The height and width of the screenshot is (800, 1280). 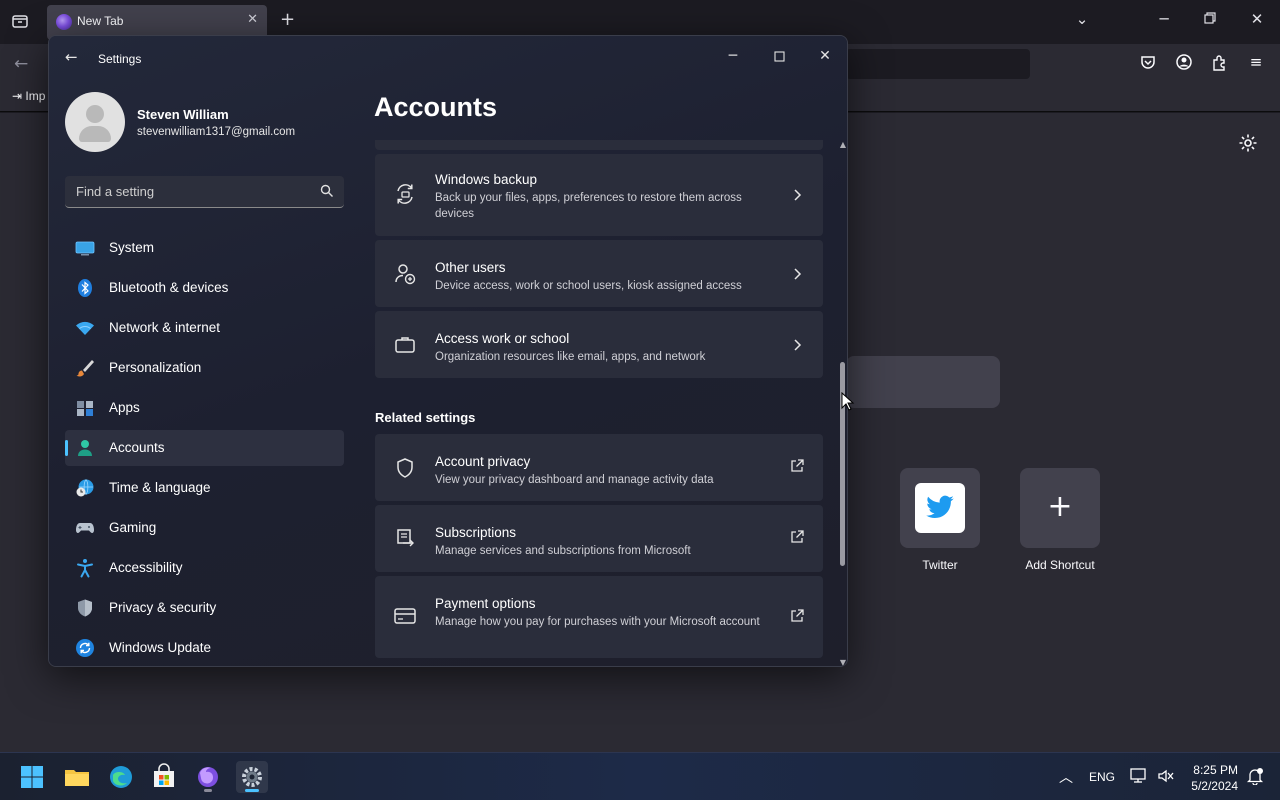 What do you see at coordinates (1164, 19) in the screenshot?
I see `minimize-icon: ─` at bounding box center [1164, 19].